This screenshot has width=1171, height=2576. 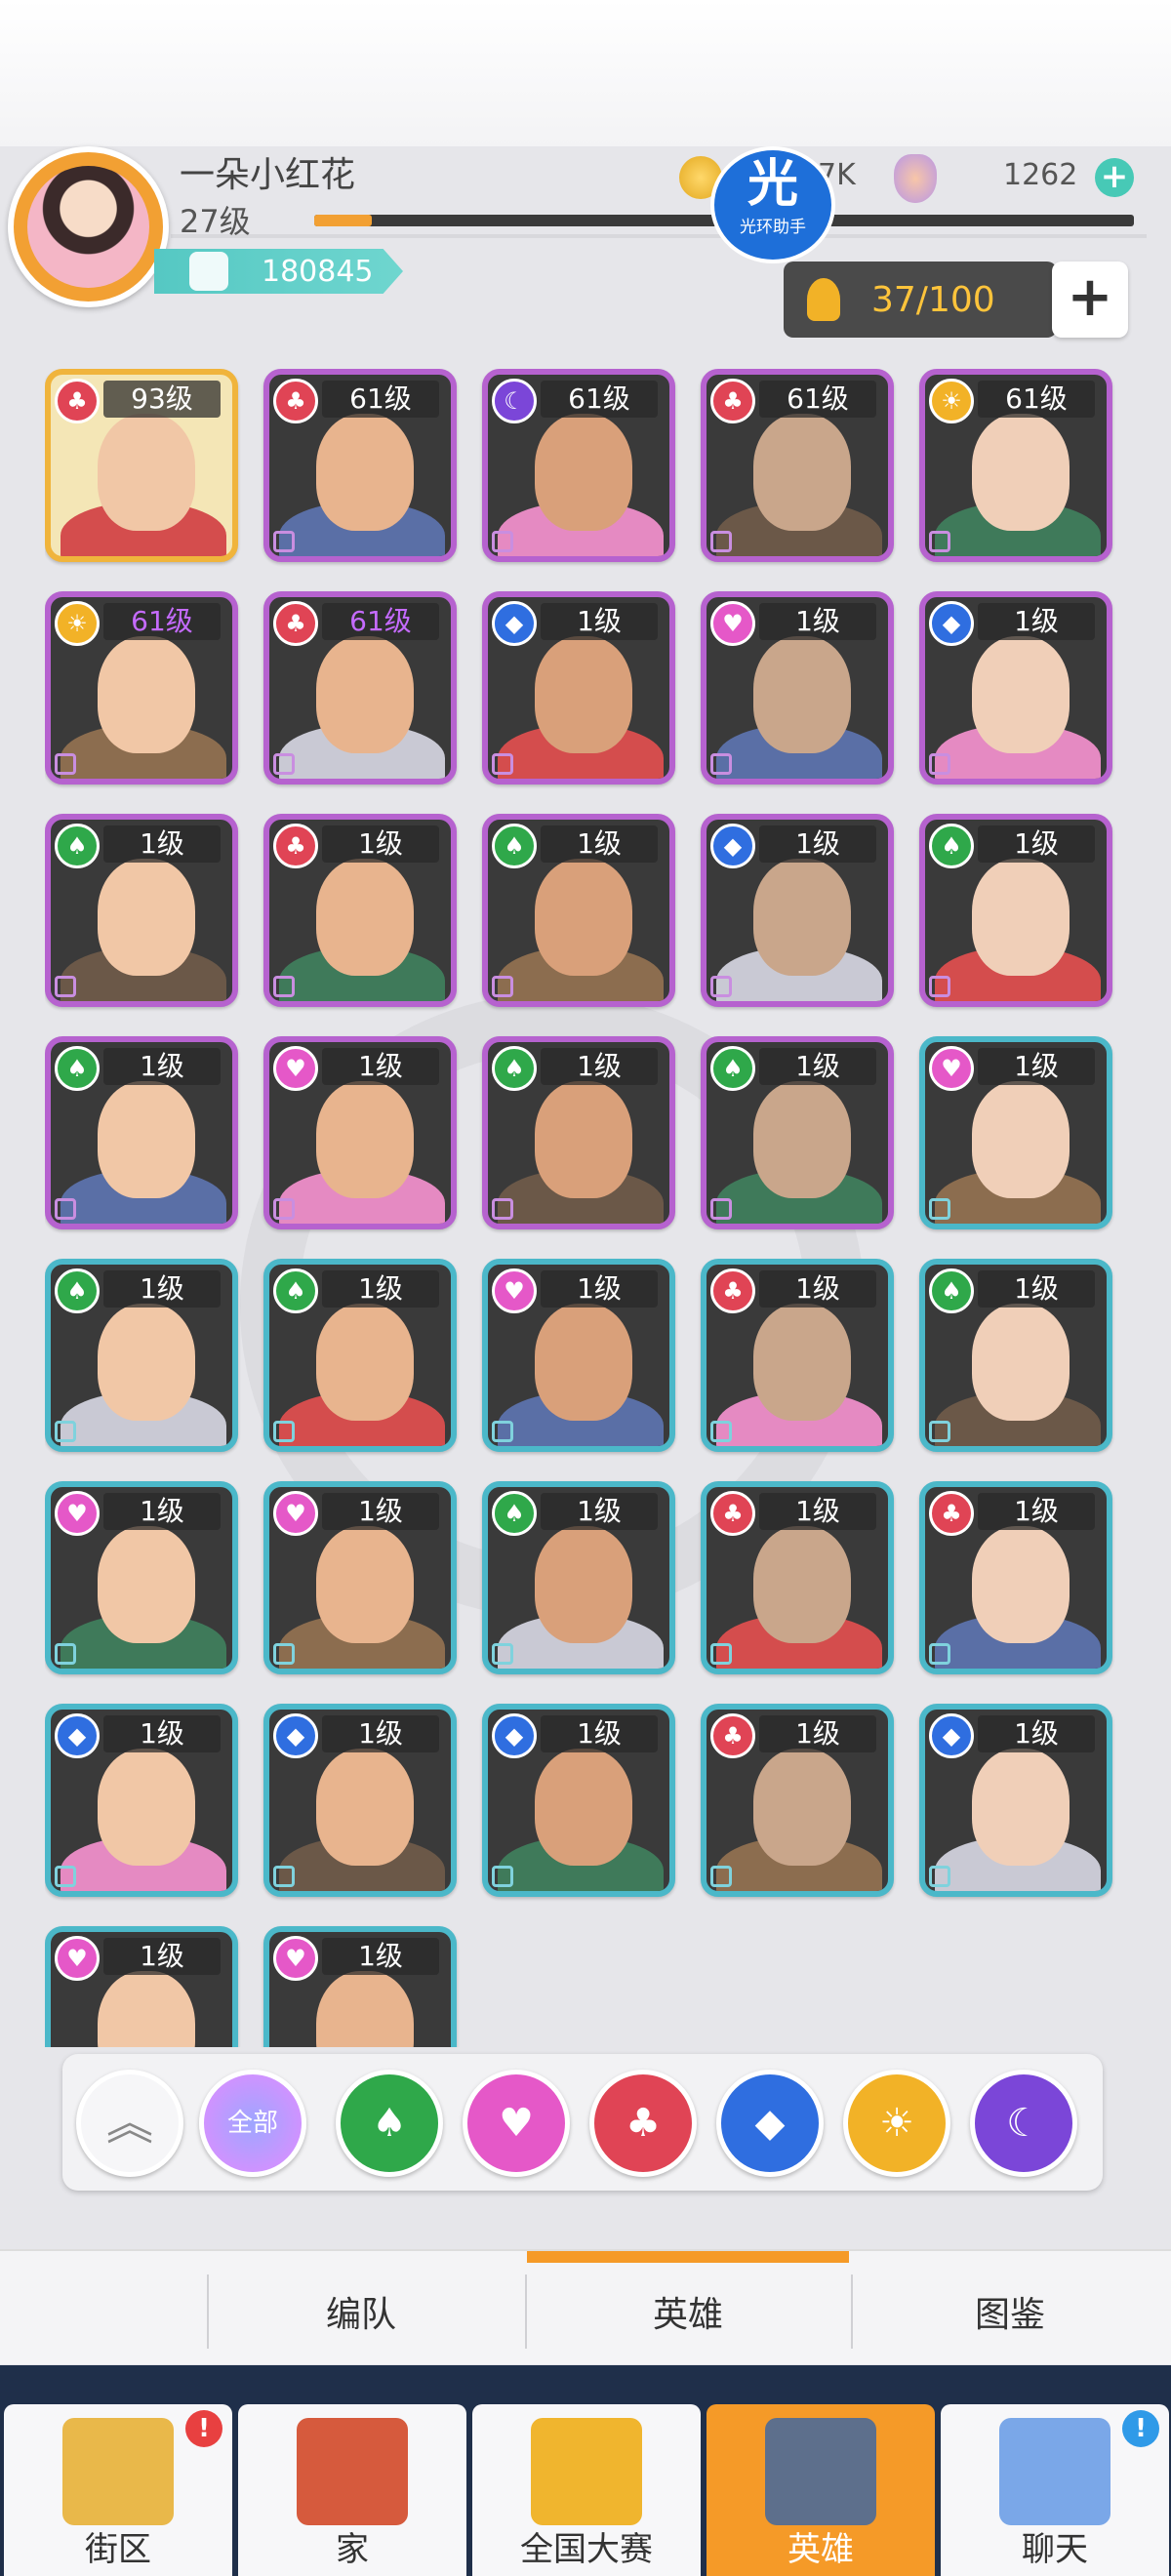 What do you see at coordinates (352, 2490) in the screenshot?
I see `nav-house: 家` at bounding box center [352, 2490].